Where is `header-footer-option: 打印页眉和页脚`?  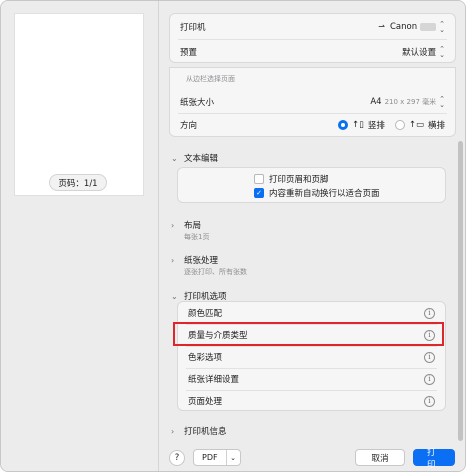
header-footer-option: 打印页眉和页脚 is located at coordinates (291, 179).